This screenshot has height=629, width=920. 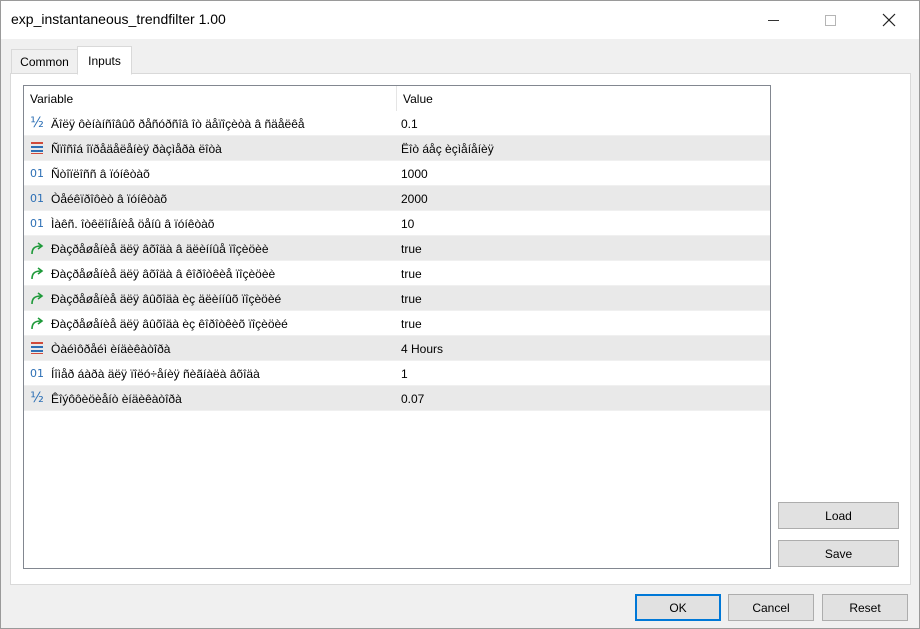 What do you see at coordinates (865, 607) in the screenshot?
I see `reset-button: Reset` at bounding box center [865, 607].